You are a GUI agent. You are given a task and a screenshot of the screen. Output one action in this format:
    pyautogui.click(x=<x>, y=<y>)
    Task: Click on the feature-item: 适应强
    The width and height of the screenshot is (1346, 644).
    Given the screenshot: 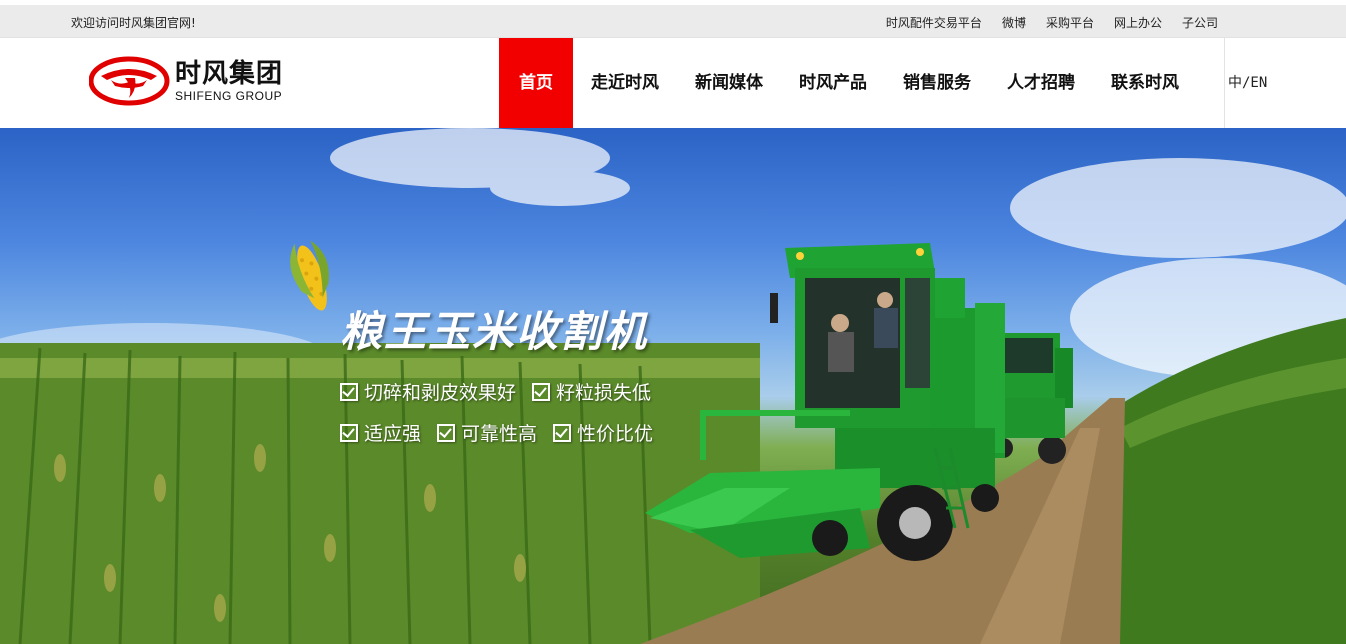 What is the action you would take?
    pyautogui.click(x=380, y=432)
    